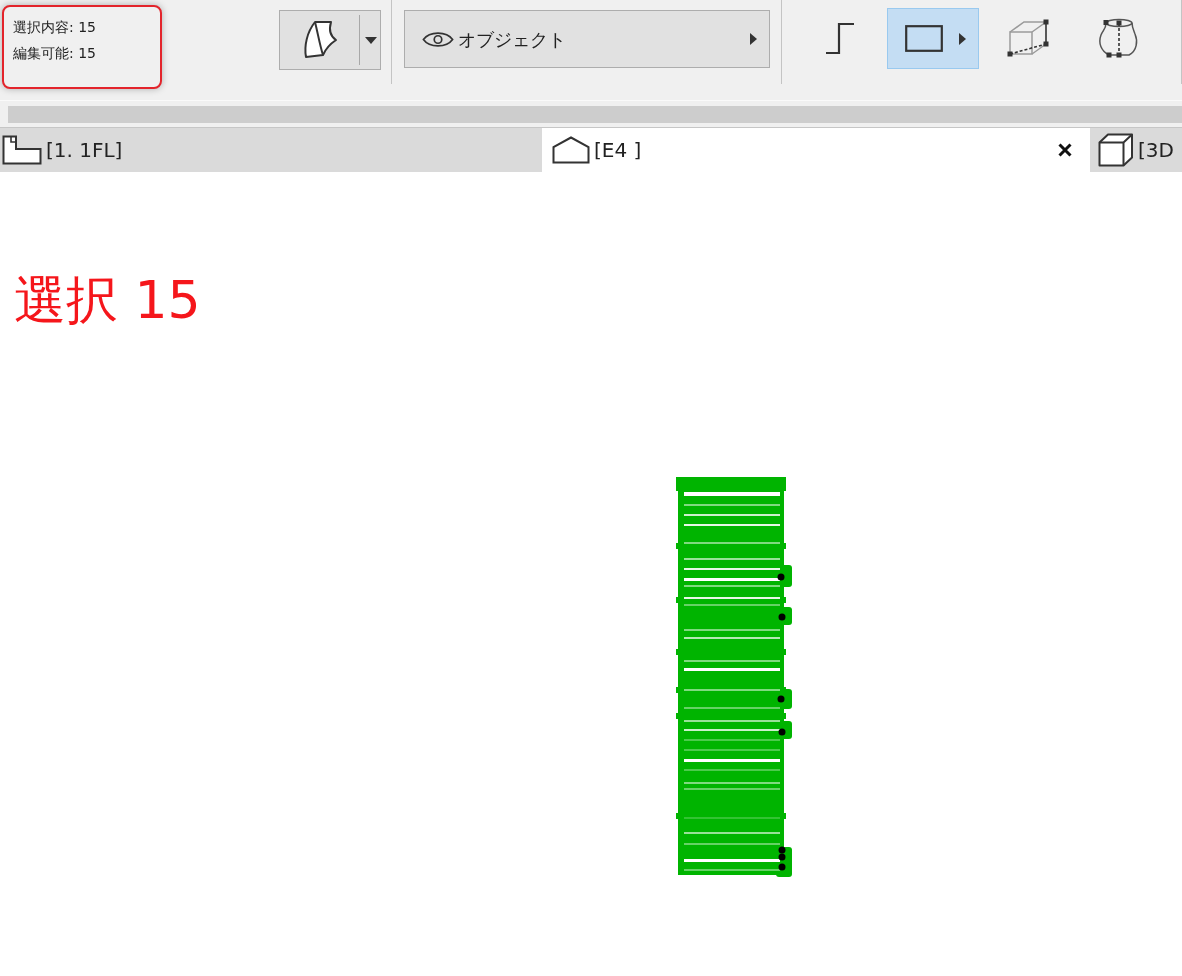  Describe the element at coordinates (55, 53) in the screenshot. I see `editable-count-text: 編集可能: 15` at that location.